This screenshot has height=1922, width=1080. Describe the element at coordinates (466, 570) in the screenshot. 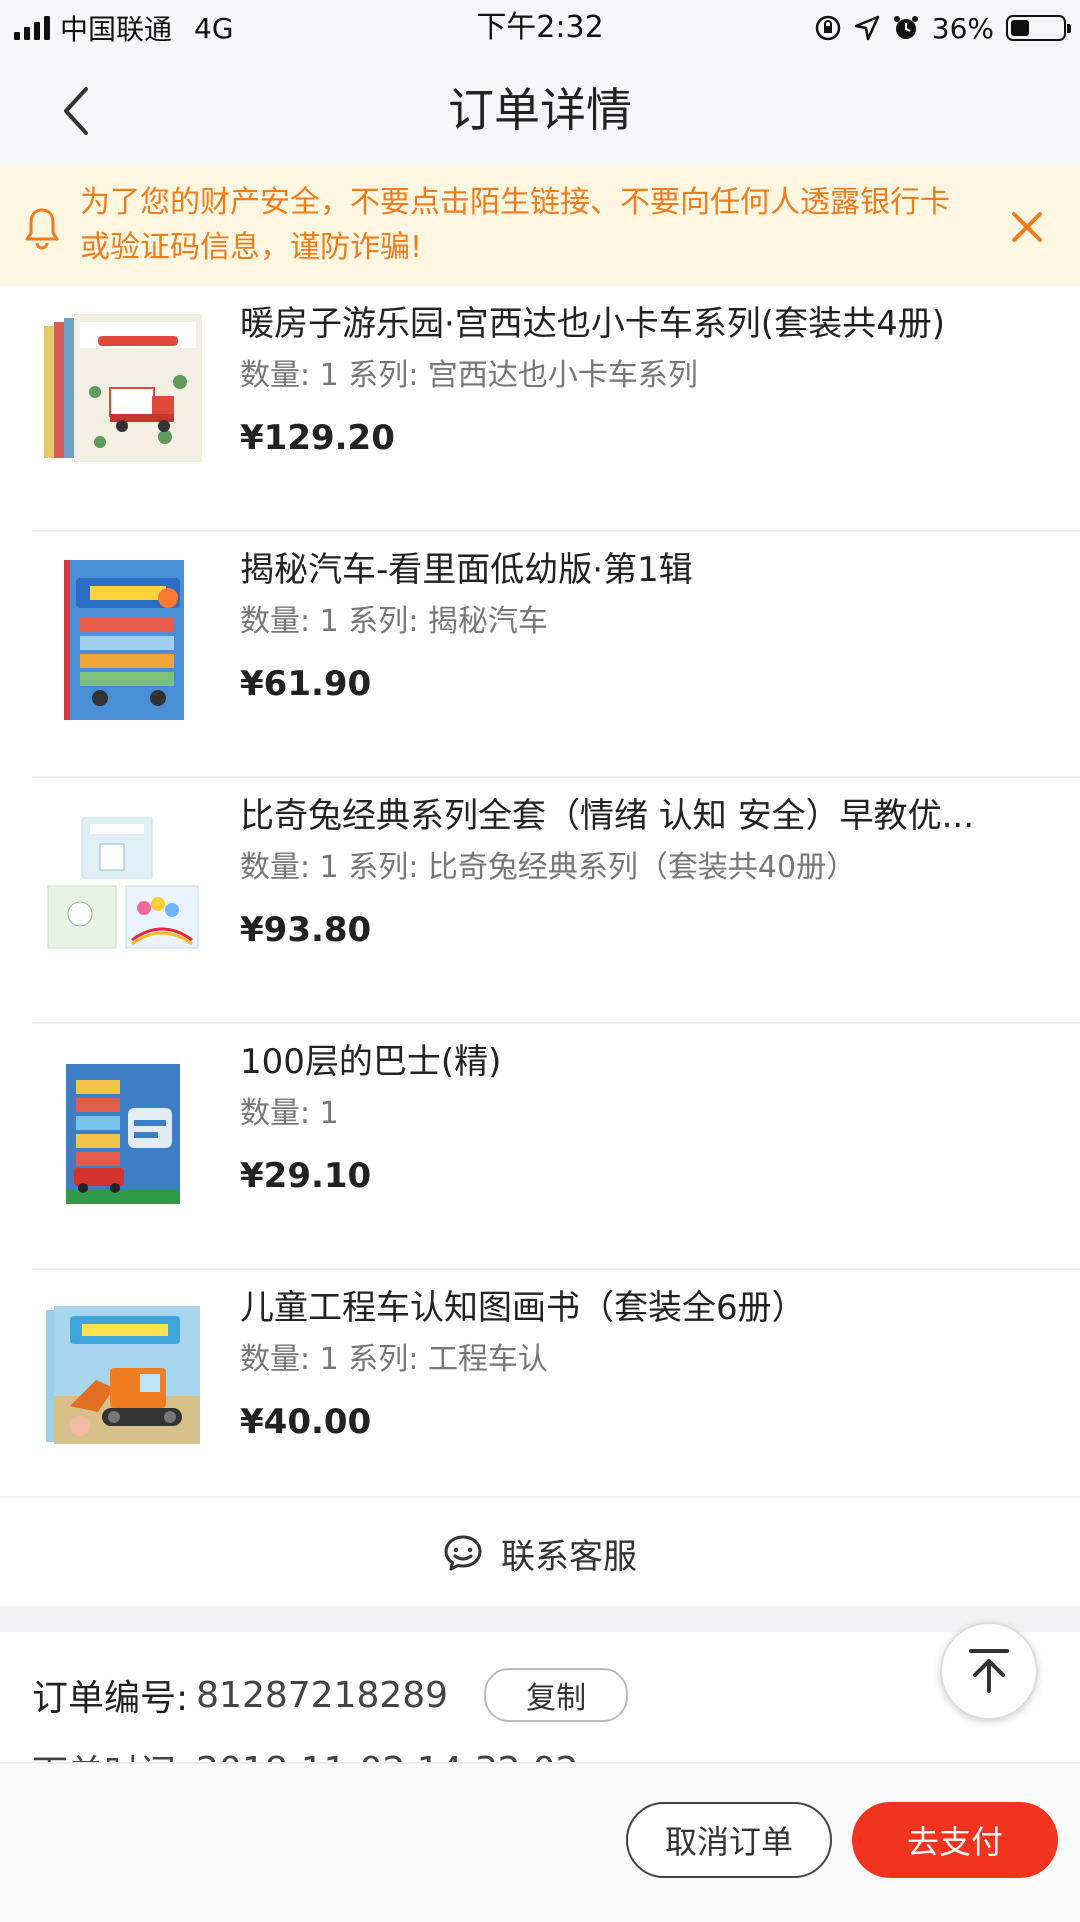

I see `product-name: 揭秘汽车-看里面低幼版·第1辑` at that location.